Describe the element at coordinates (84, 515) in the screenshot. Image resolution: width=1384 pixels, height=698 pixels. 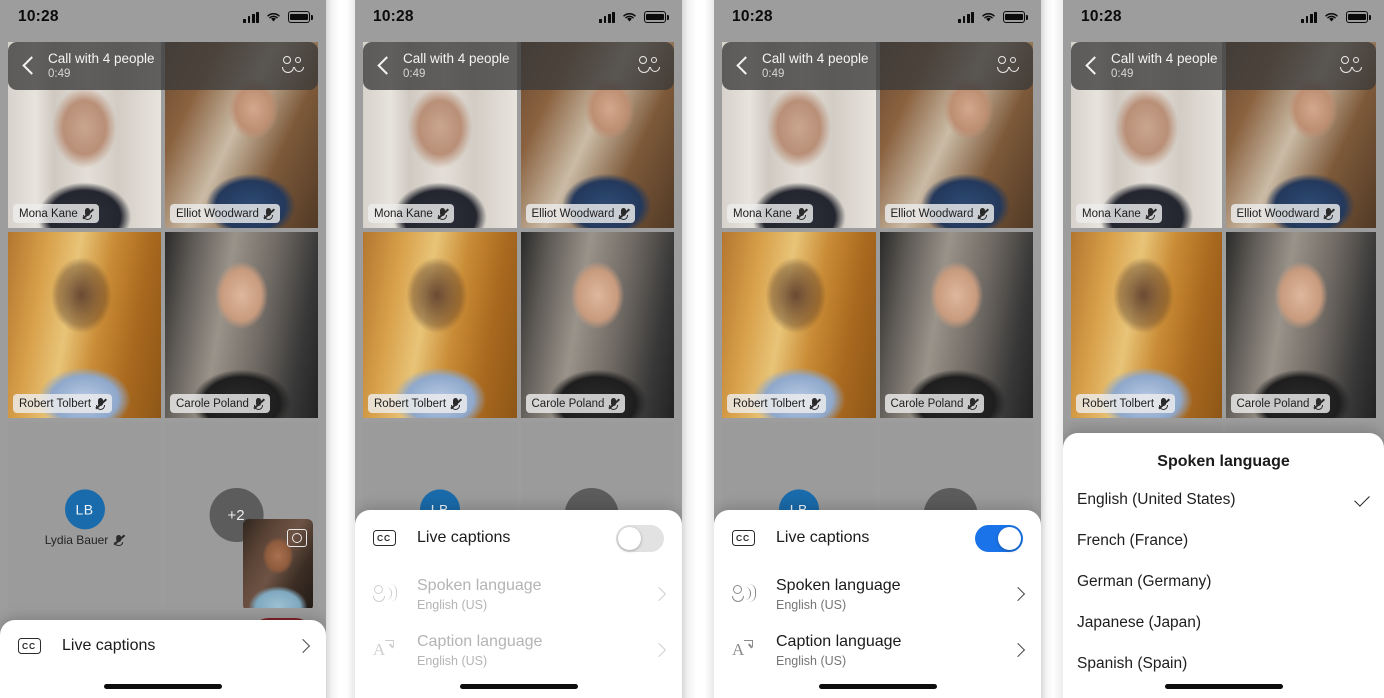
I see `participant-tile: LB Lydia Bauer` at that location.